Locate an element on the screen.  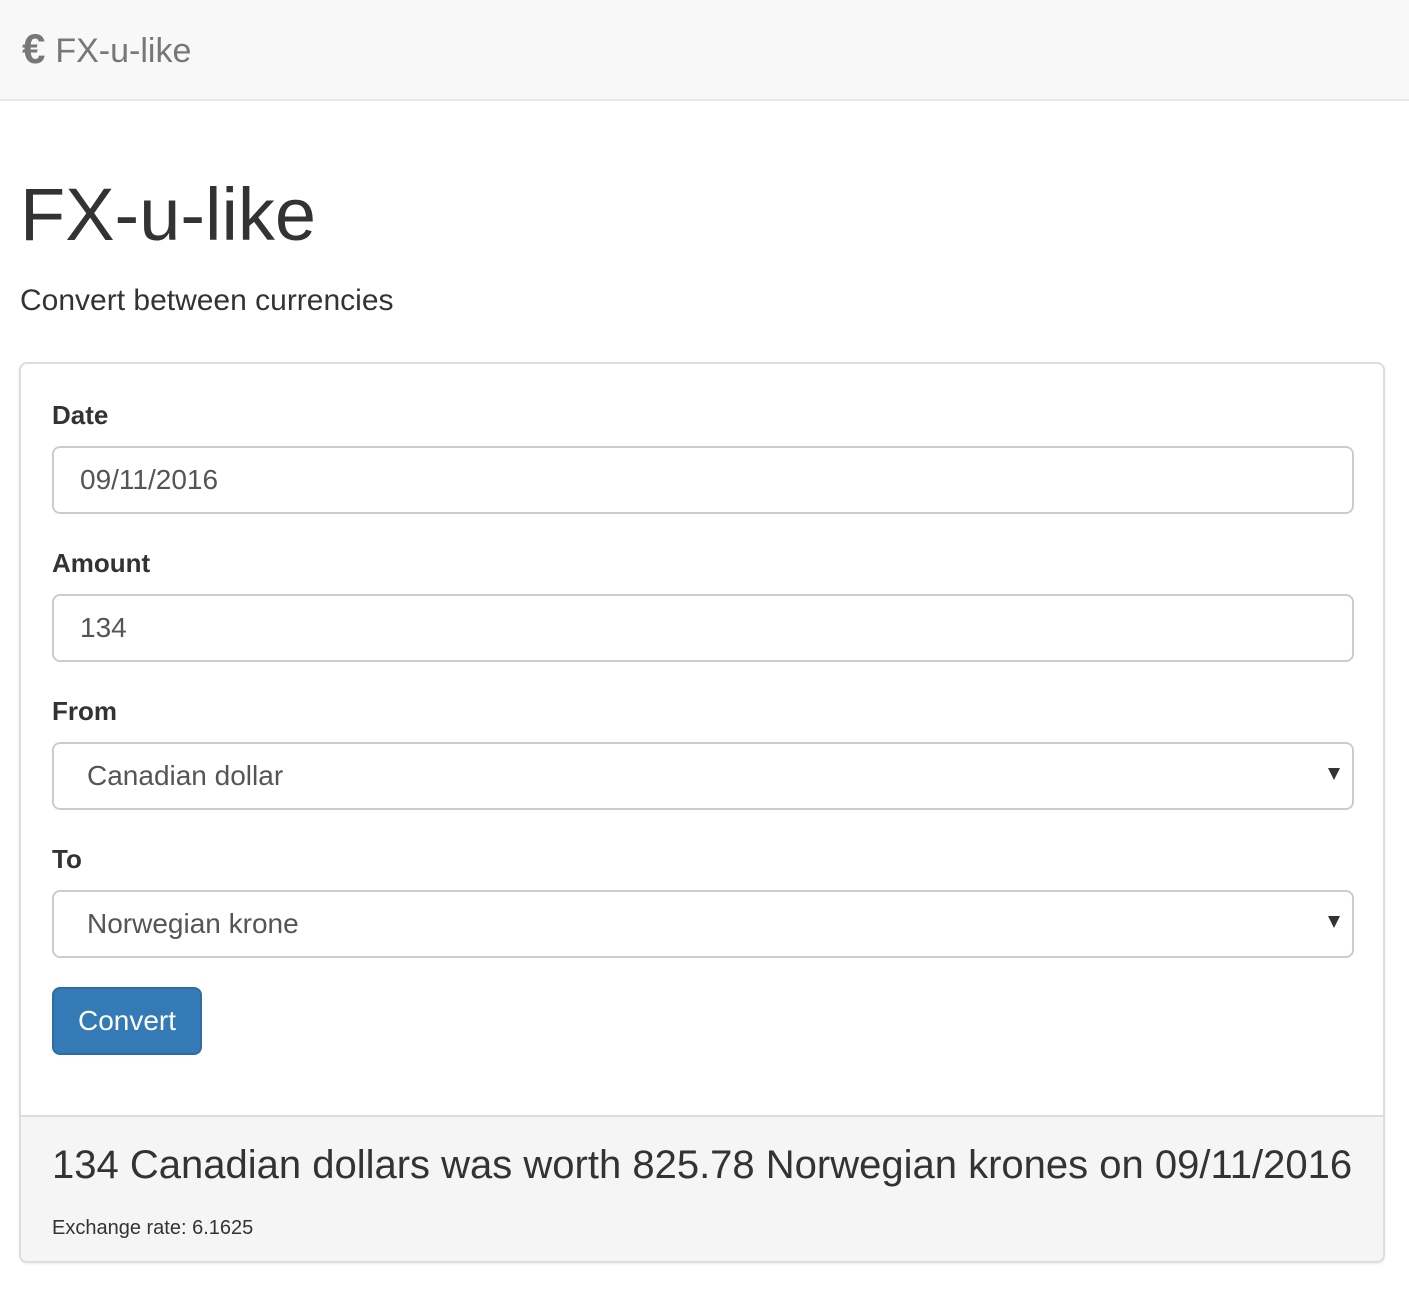
amount-value: 134 is located at coordinates (103, 627).